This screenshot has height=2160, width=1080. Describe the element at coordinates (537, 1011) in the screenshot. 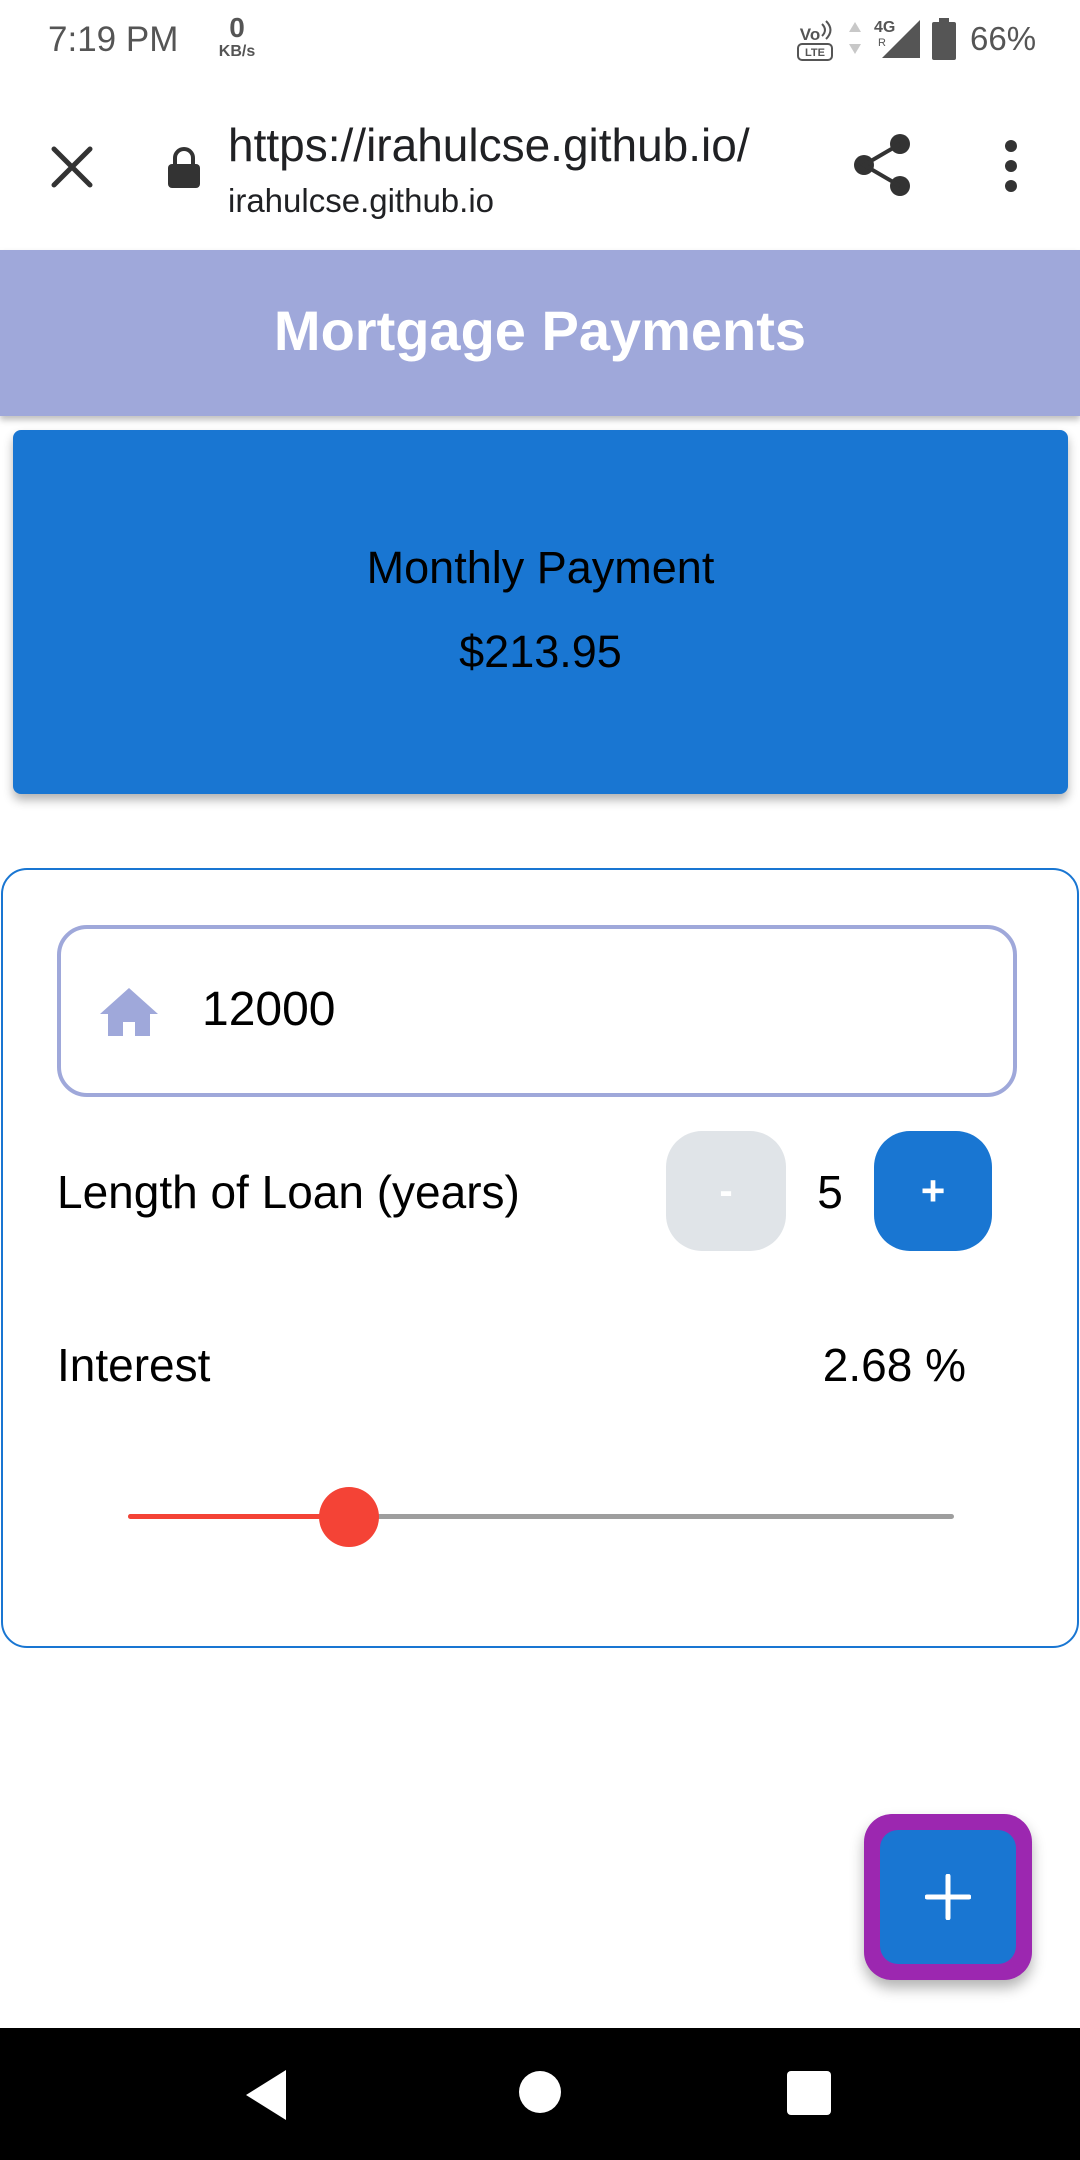

I see `principal-input` at that location.